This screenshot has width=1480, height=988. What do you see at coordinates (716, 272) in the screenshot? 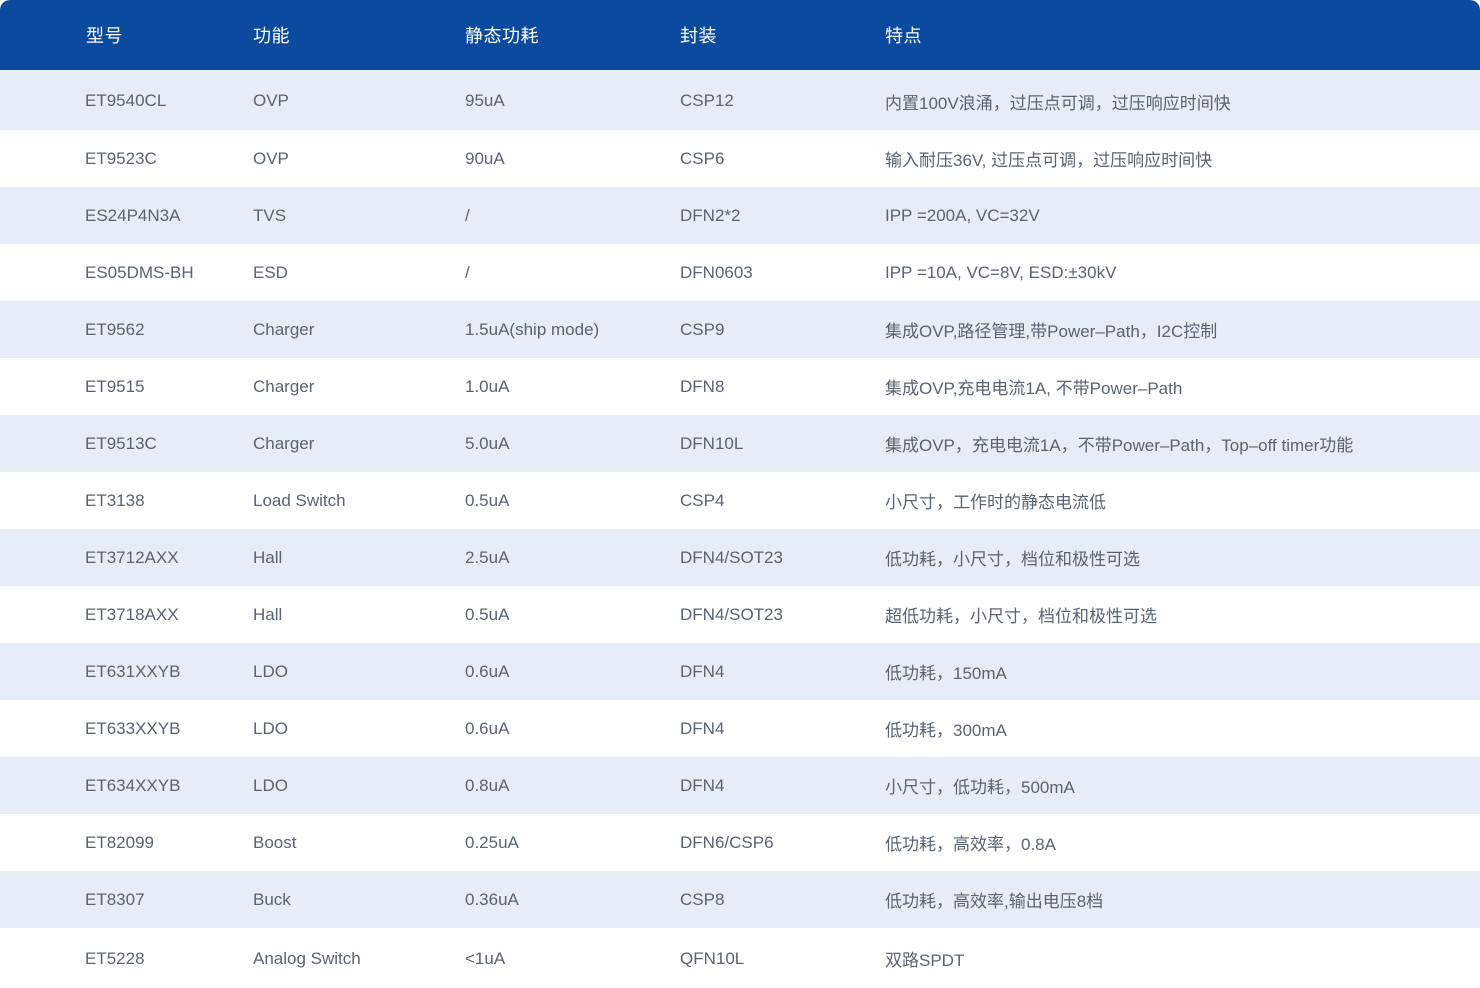
I see `cell-package: DFN0603` at bounding box center [716, 272].